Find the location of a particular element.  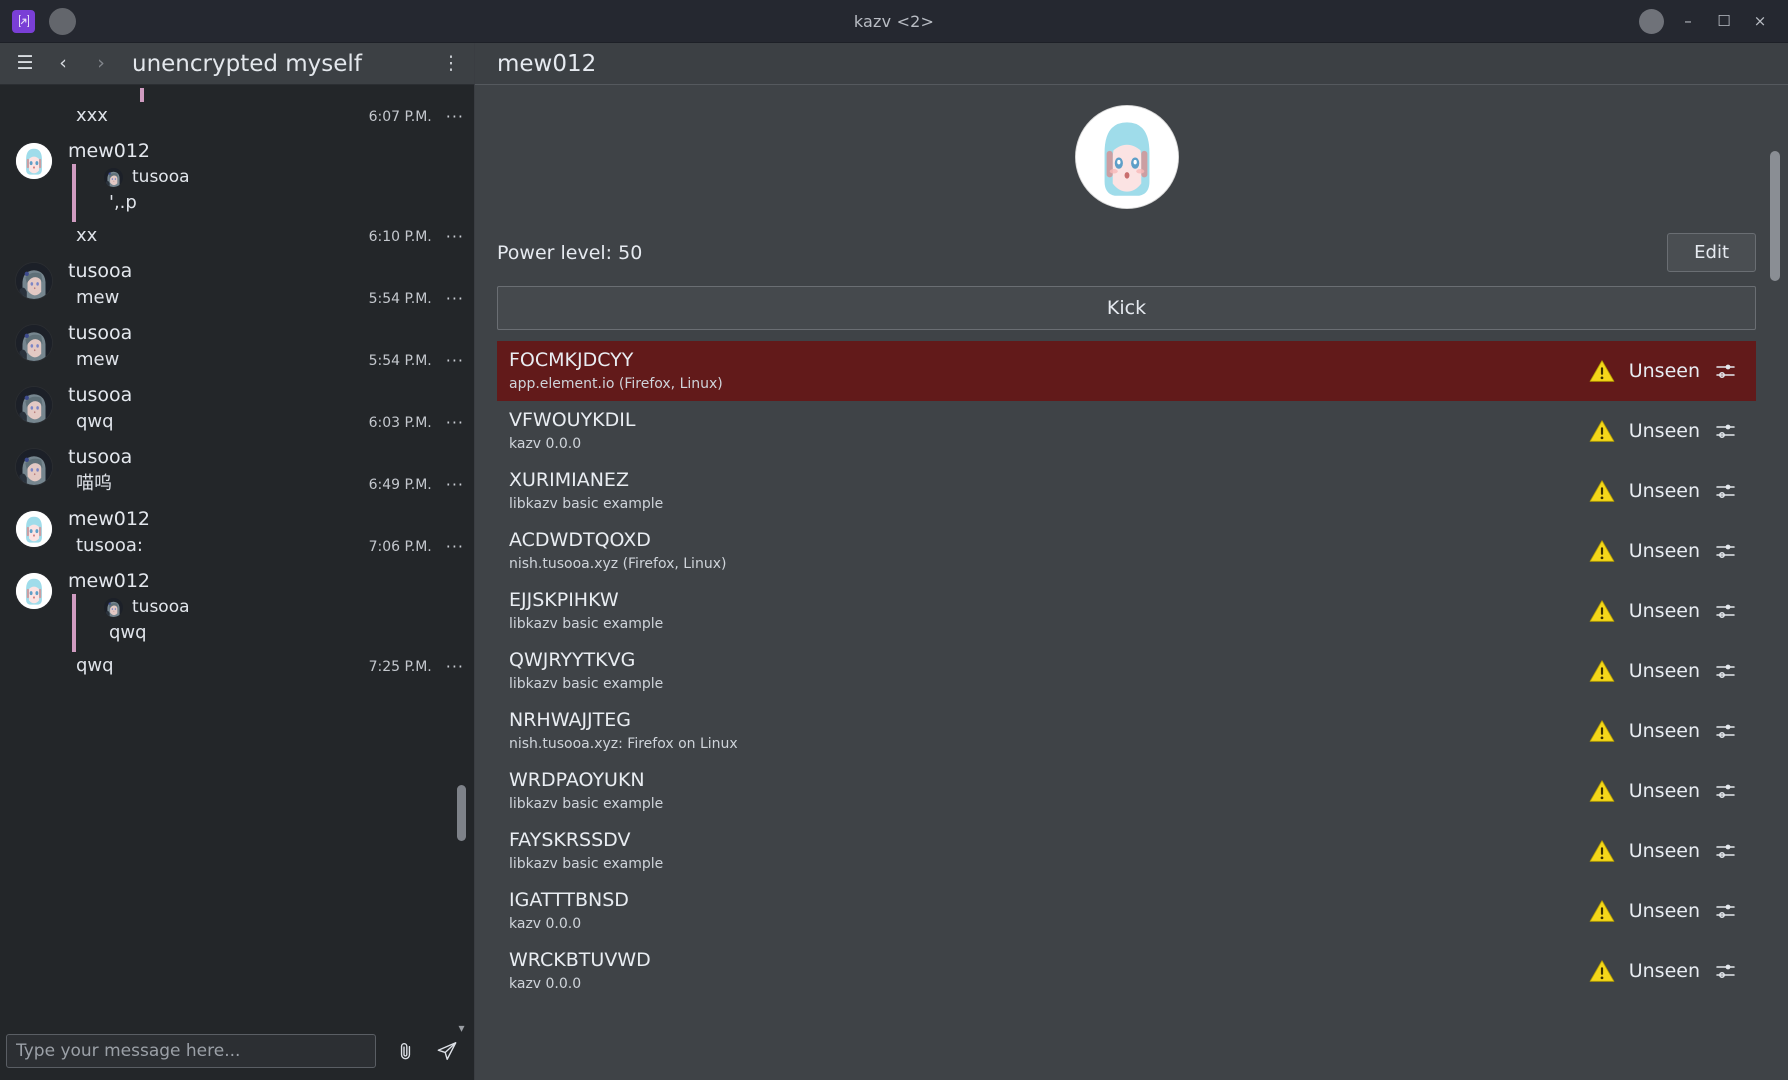

message-row: mew012 tusooa: 7:06 P.M. ··· is located at coordinates (237, 532).